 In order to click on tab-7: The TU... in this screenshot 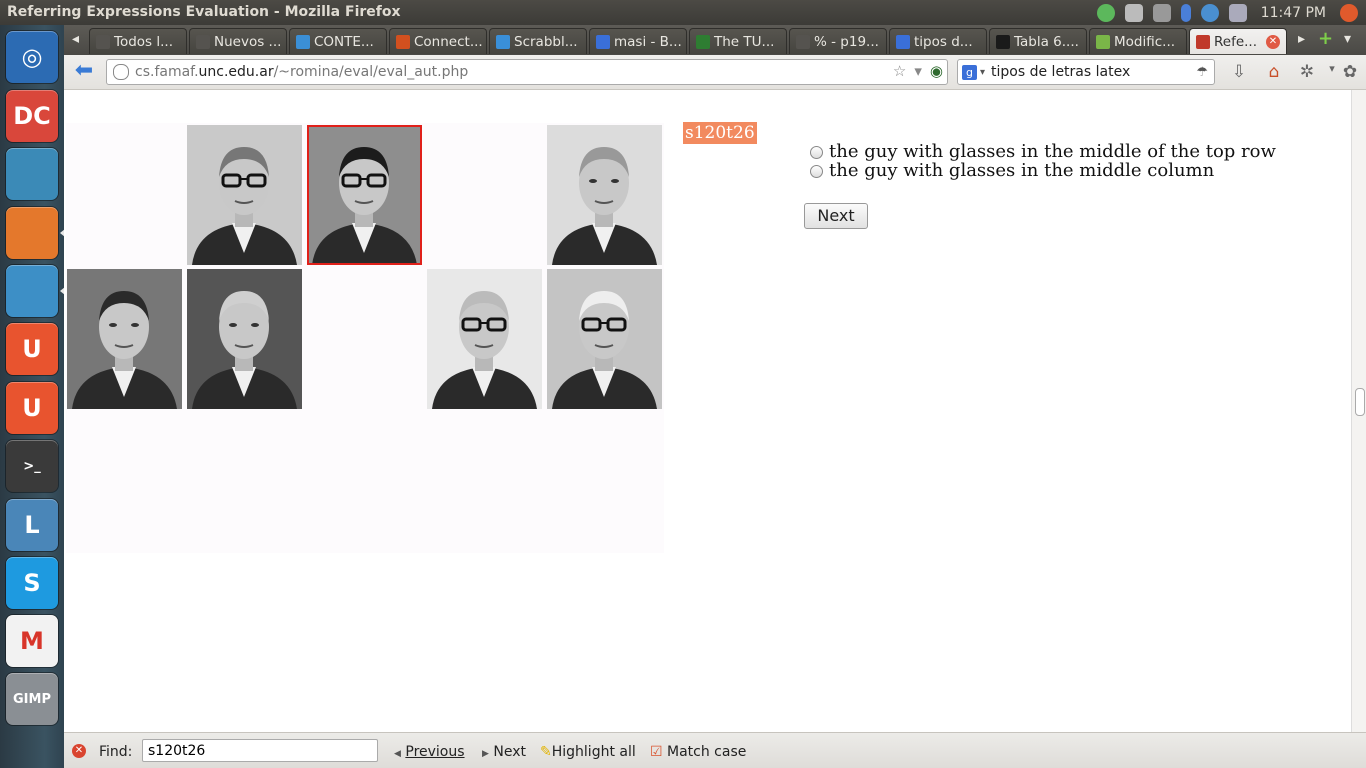, I will do `click(738, 41)`.